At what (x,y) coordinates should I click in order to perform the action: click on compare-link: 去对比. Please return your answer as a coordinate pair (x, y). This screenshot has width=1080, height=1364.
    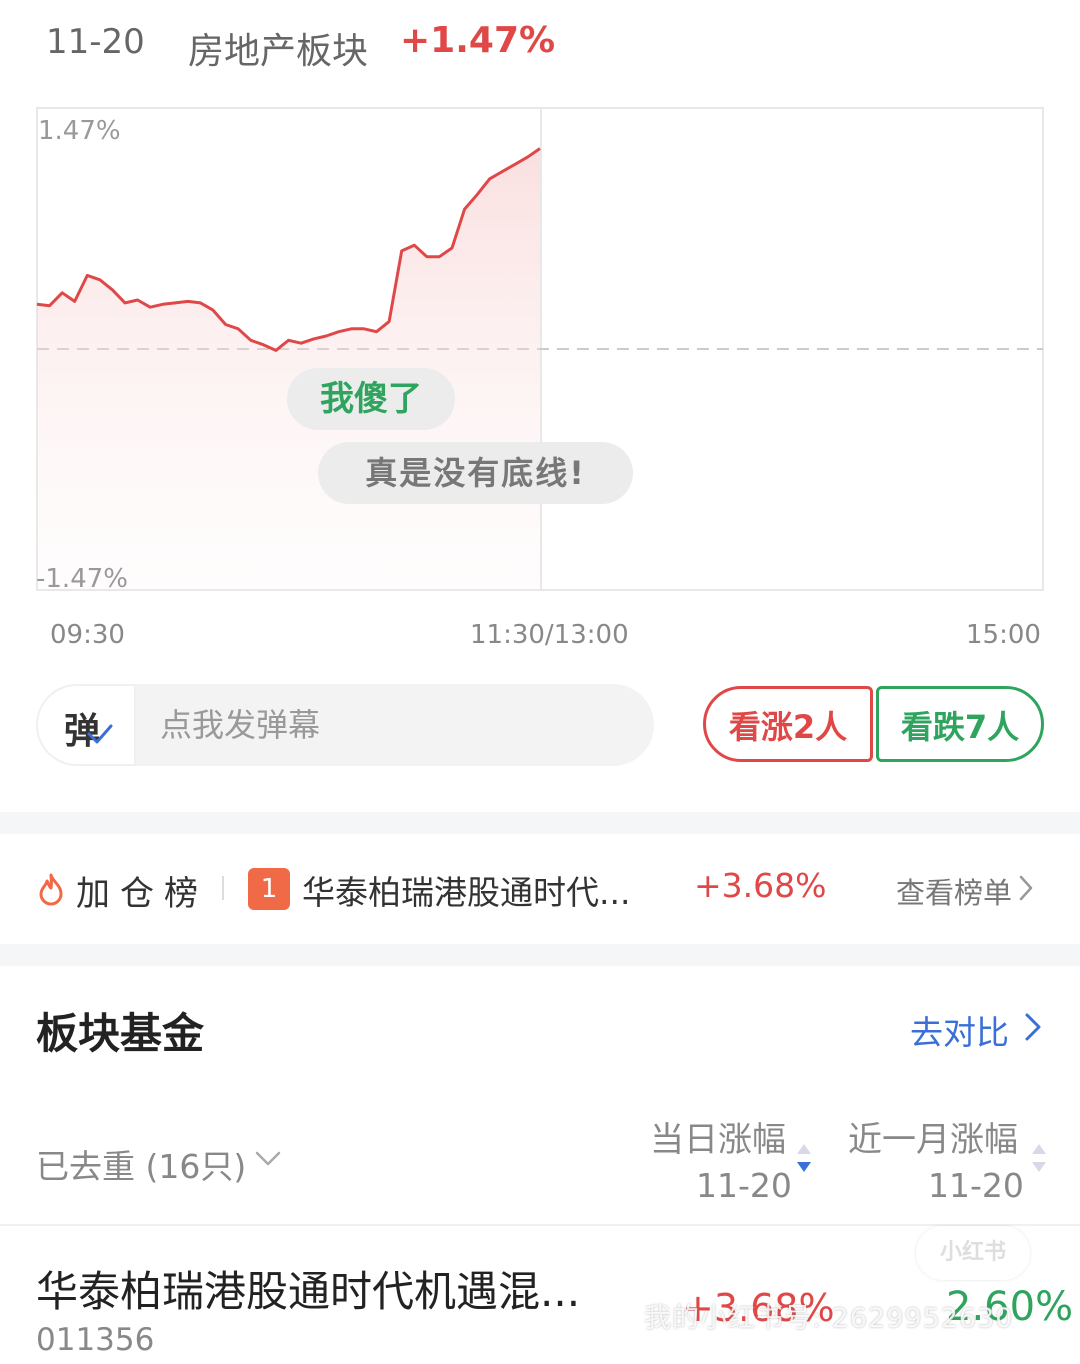
    Looking at the image, I should click on (959, 1030).